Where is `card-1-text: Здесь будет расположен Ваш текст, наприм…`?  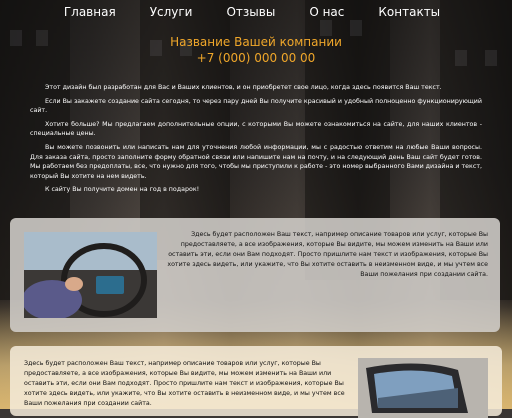 card-1-text: Здесь будет расположен Ваш текст, наприм… is located at coordinates (327, 254).